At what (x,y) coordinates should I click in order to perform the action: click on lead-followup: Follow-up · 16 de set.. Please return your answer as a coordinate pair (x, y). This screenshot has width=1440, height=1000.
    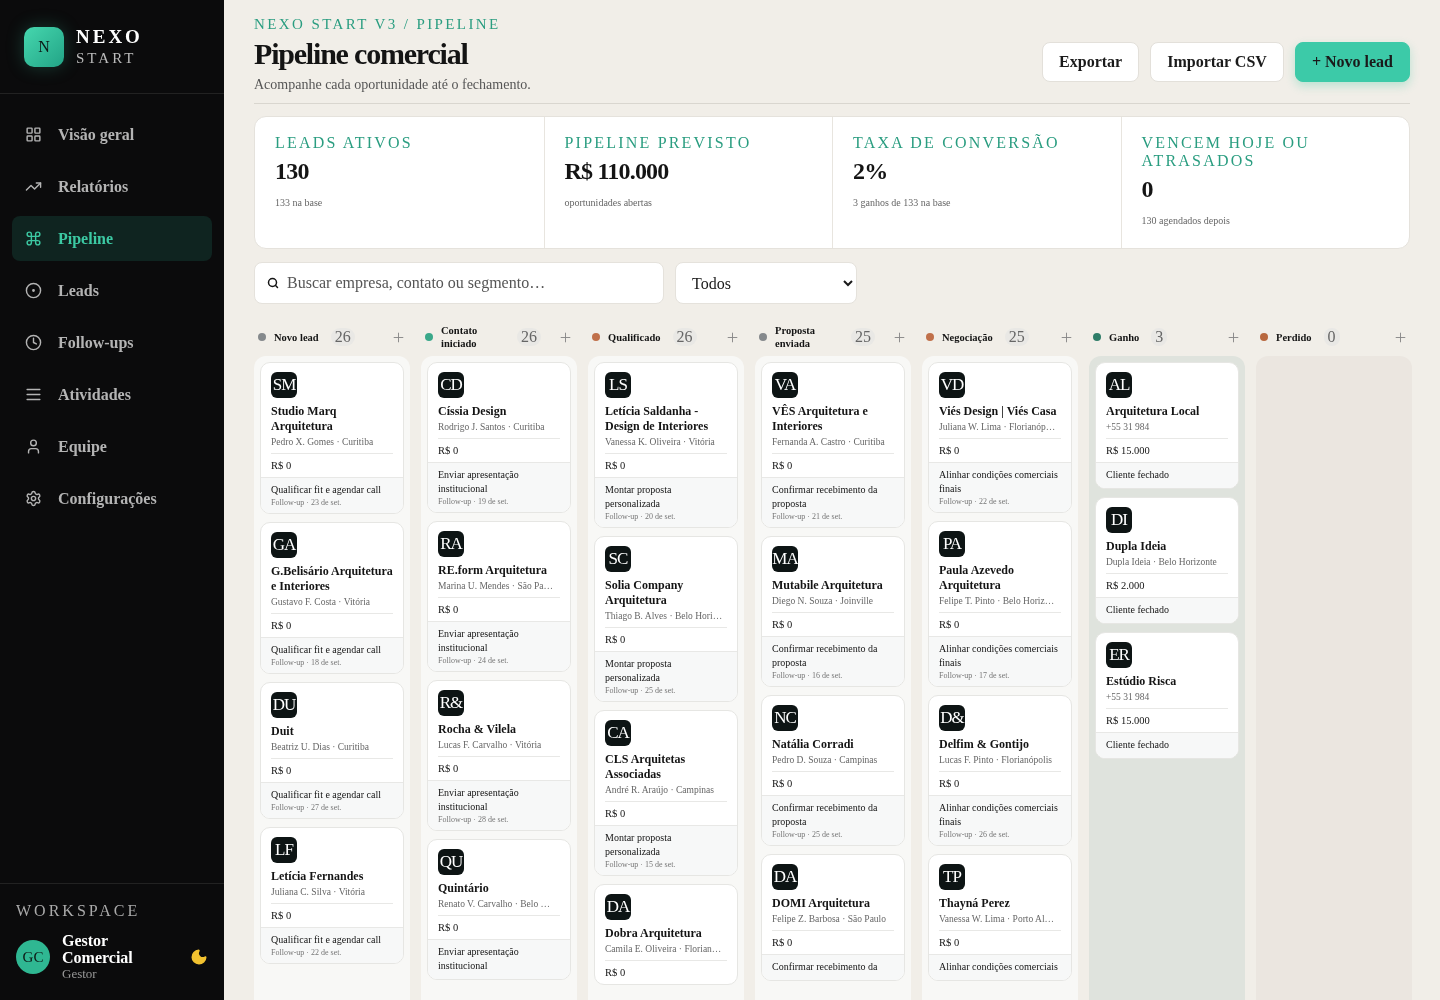
    Looking at the image, I should click on (808, 675).